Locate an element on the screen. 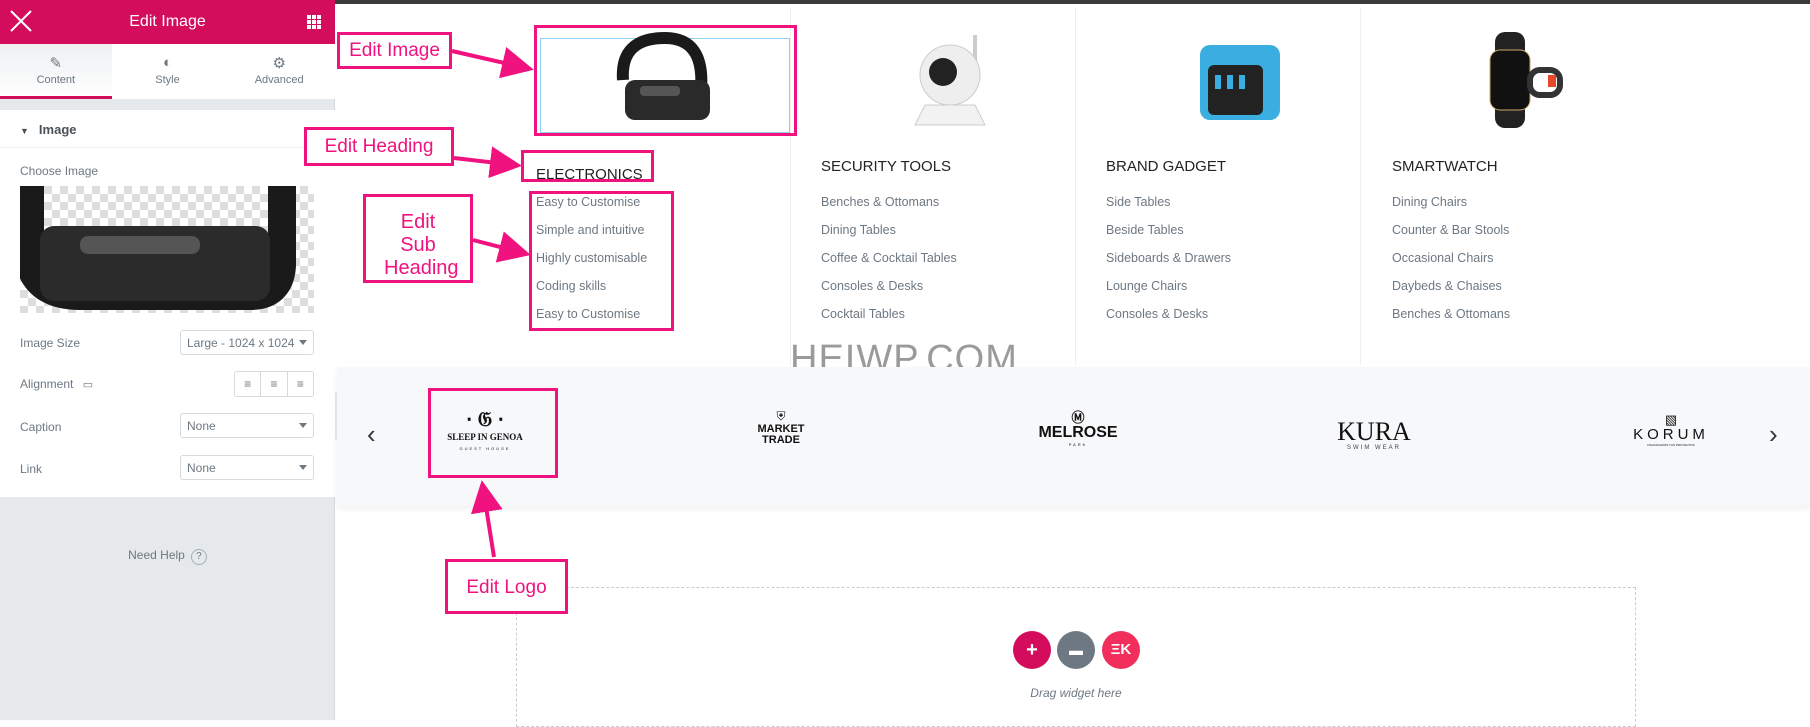  arrow-to-subheading is located at coordinates (501, 247).